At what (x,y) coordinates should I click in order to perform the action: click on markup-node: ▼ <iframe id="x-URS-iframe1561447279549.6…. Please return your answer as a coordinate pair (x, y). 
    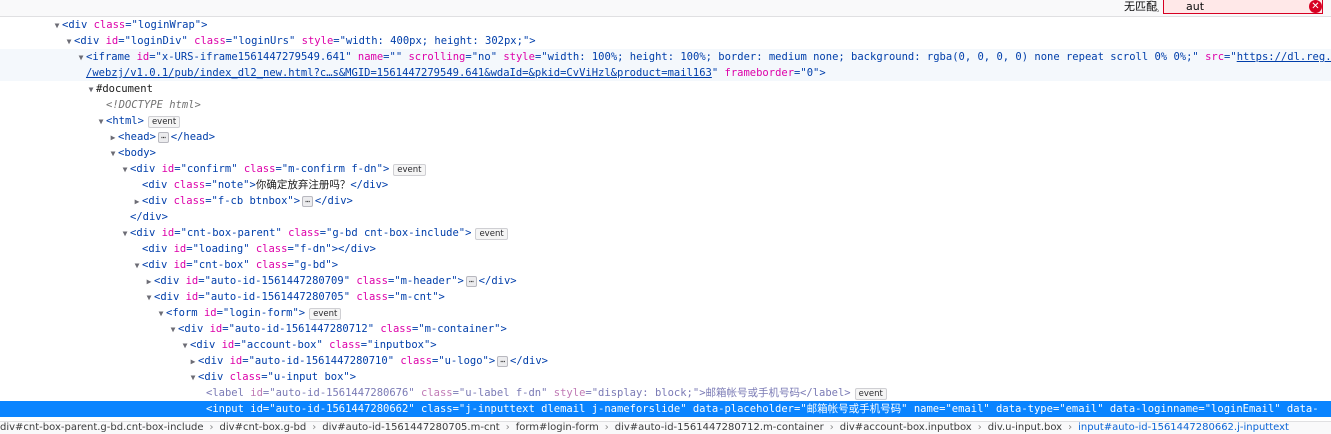
    Looking at the image, I should click on (665, 57).